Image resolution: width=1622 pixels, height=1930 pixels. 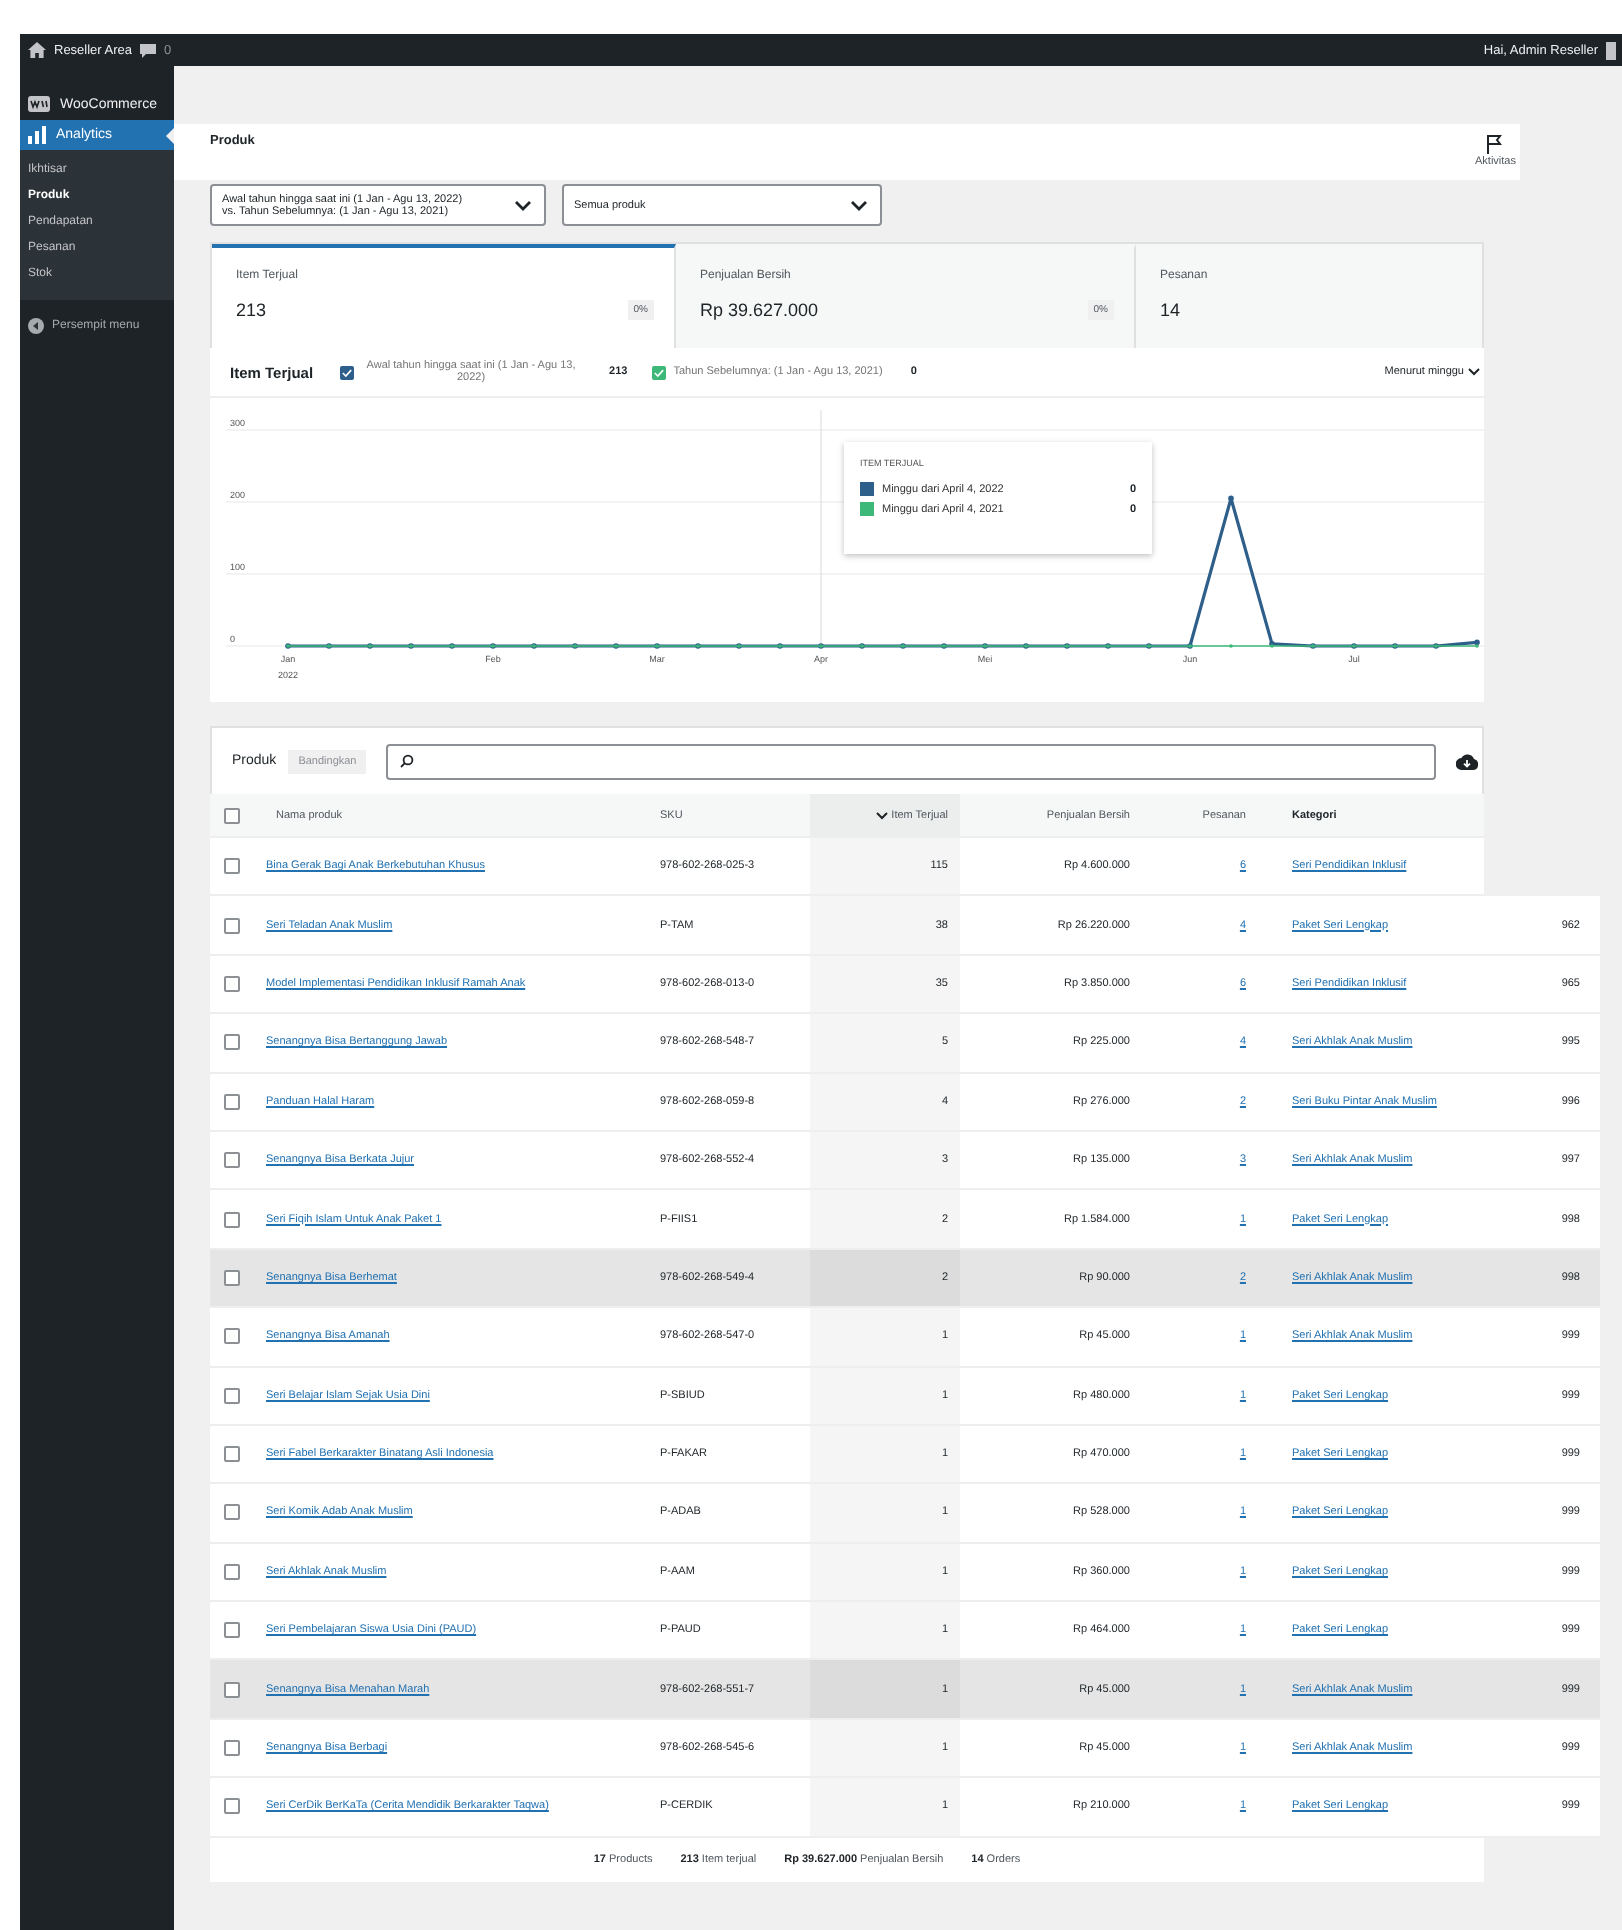 What do you see at coordinates (407, 761) in the screenshot?
I see `search-icon` at bounding box center [407, 761].